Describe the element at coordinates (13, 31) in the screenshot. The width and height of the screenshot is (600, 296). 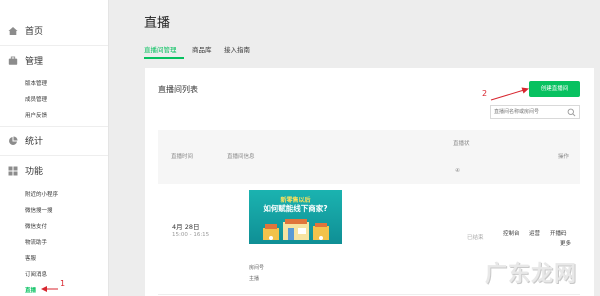
I see `home-icon` at that location.